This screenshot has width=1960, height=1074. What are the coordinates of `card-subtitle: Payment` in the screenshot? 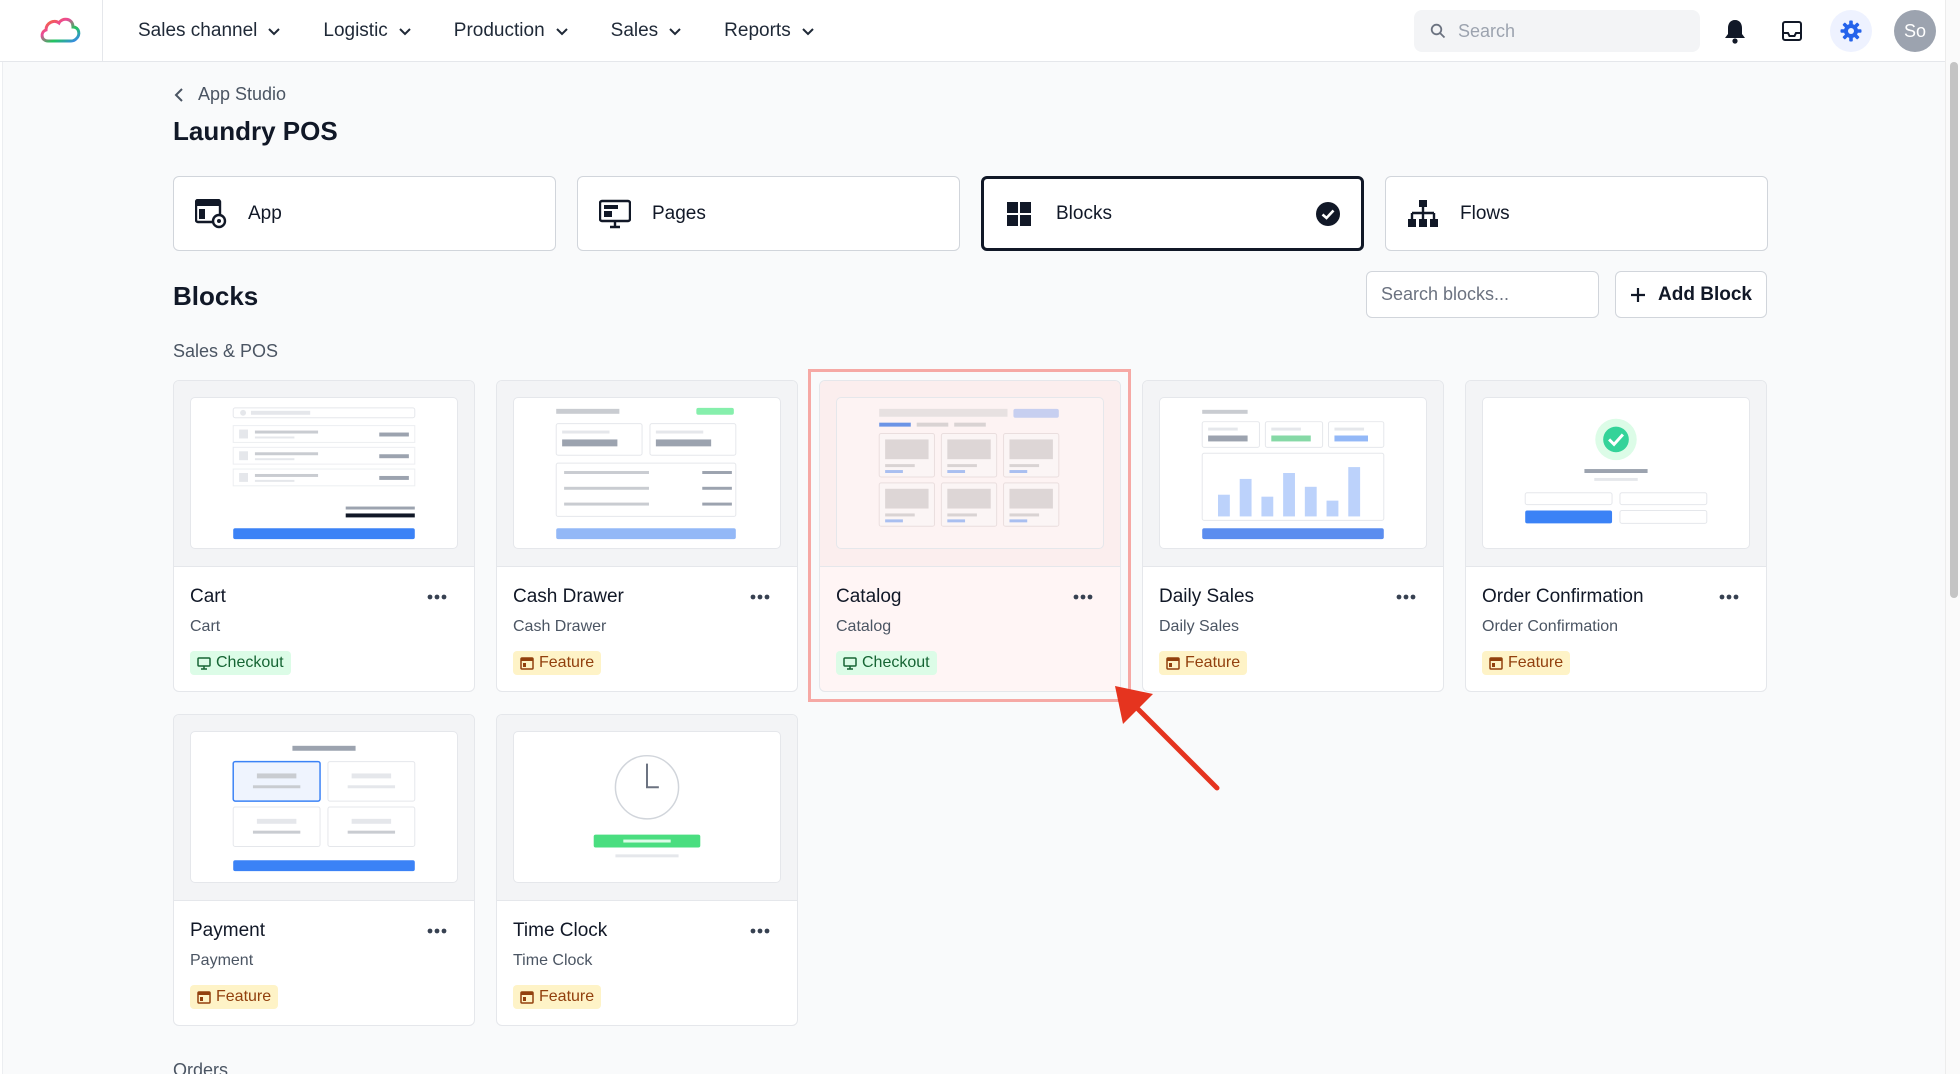 It's located at (222, 960).